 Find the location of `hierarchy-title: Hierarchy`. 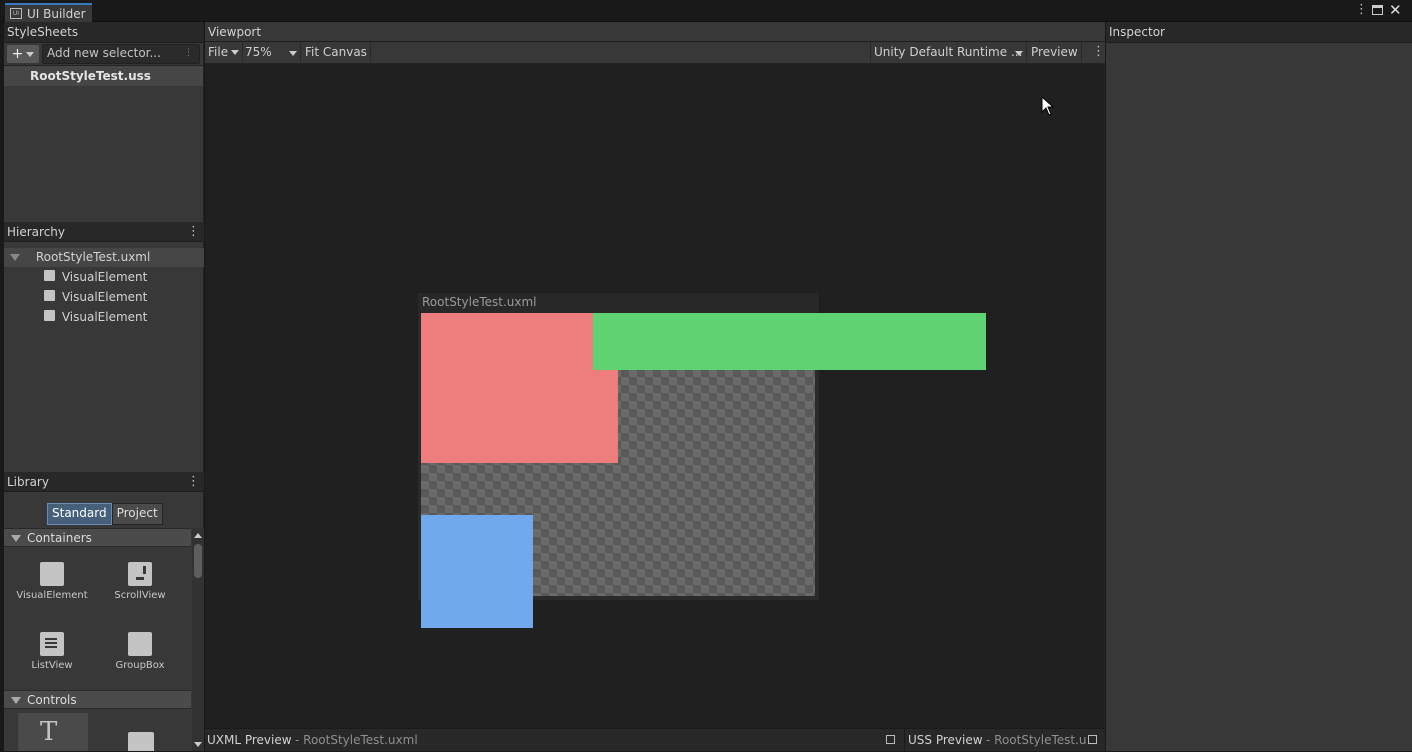

hierarchy-title: Hierarchy is located at coordinates (36, 232).